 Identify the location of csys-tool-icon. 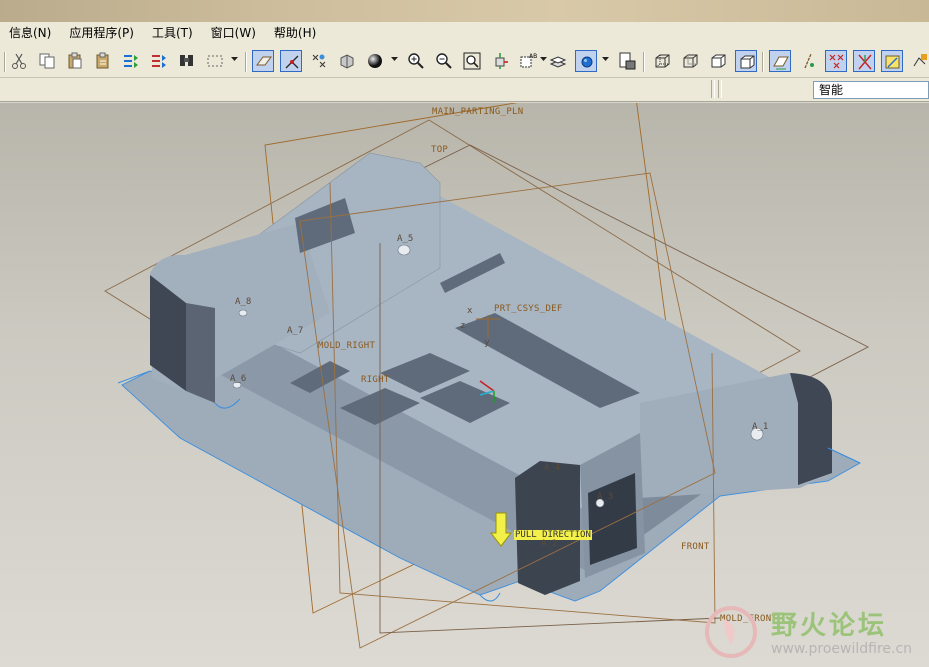
(864, 61).